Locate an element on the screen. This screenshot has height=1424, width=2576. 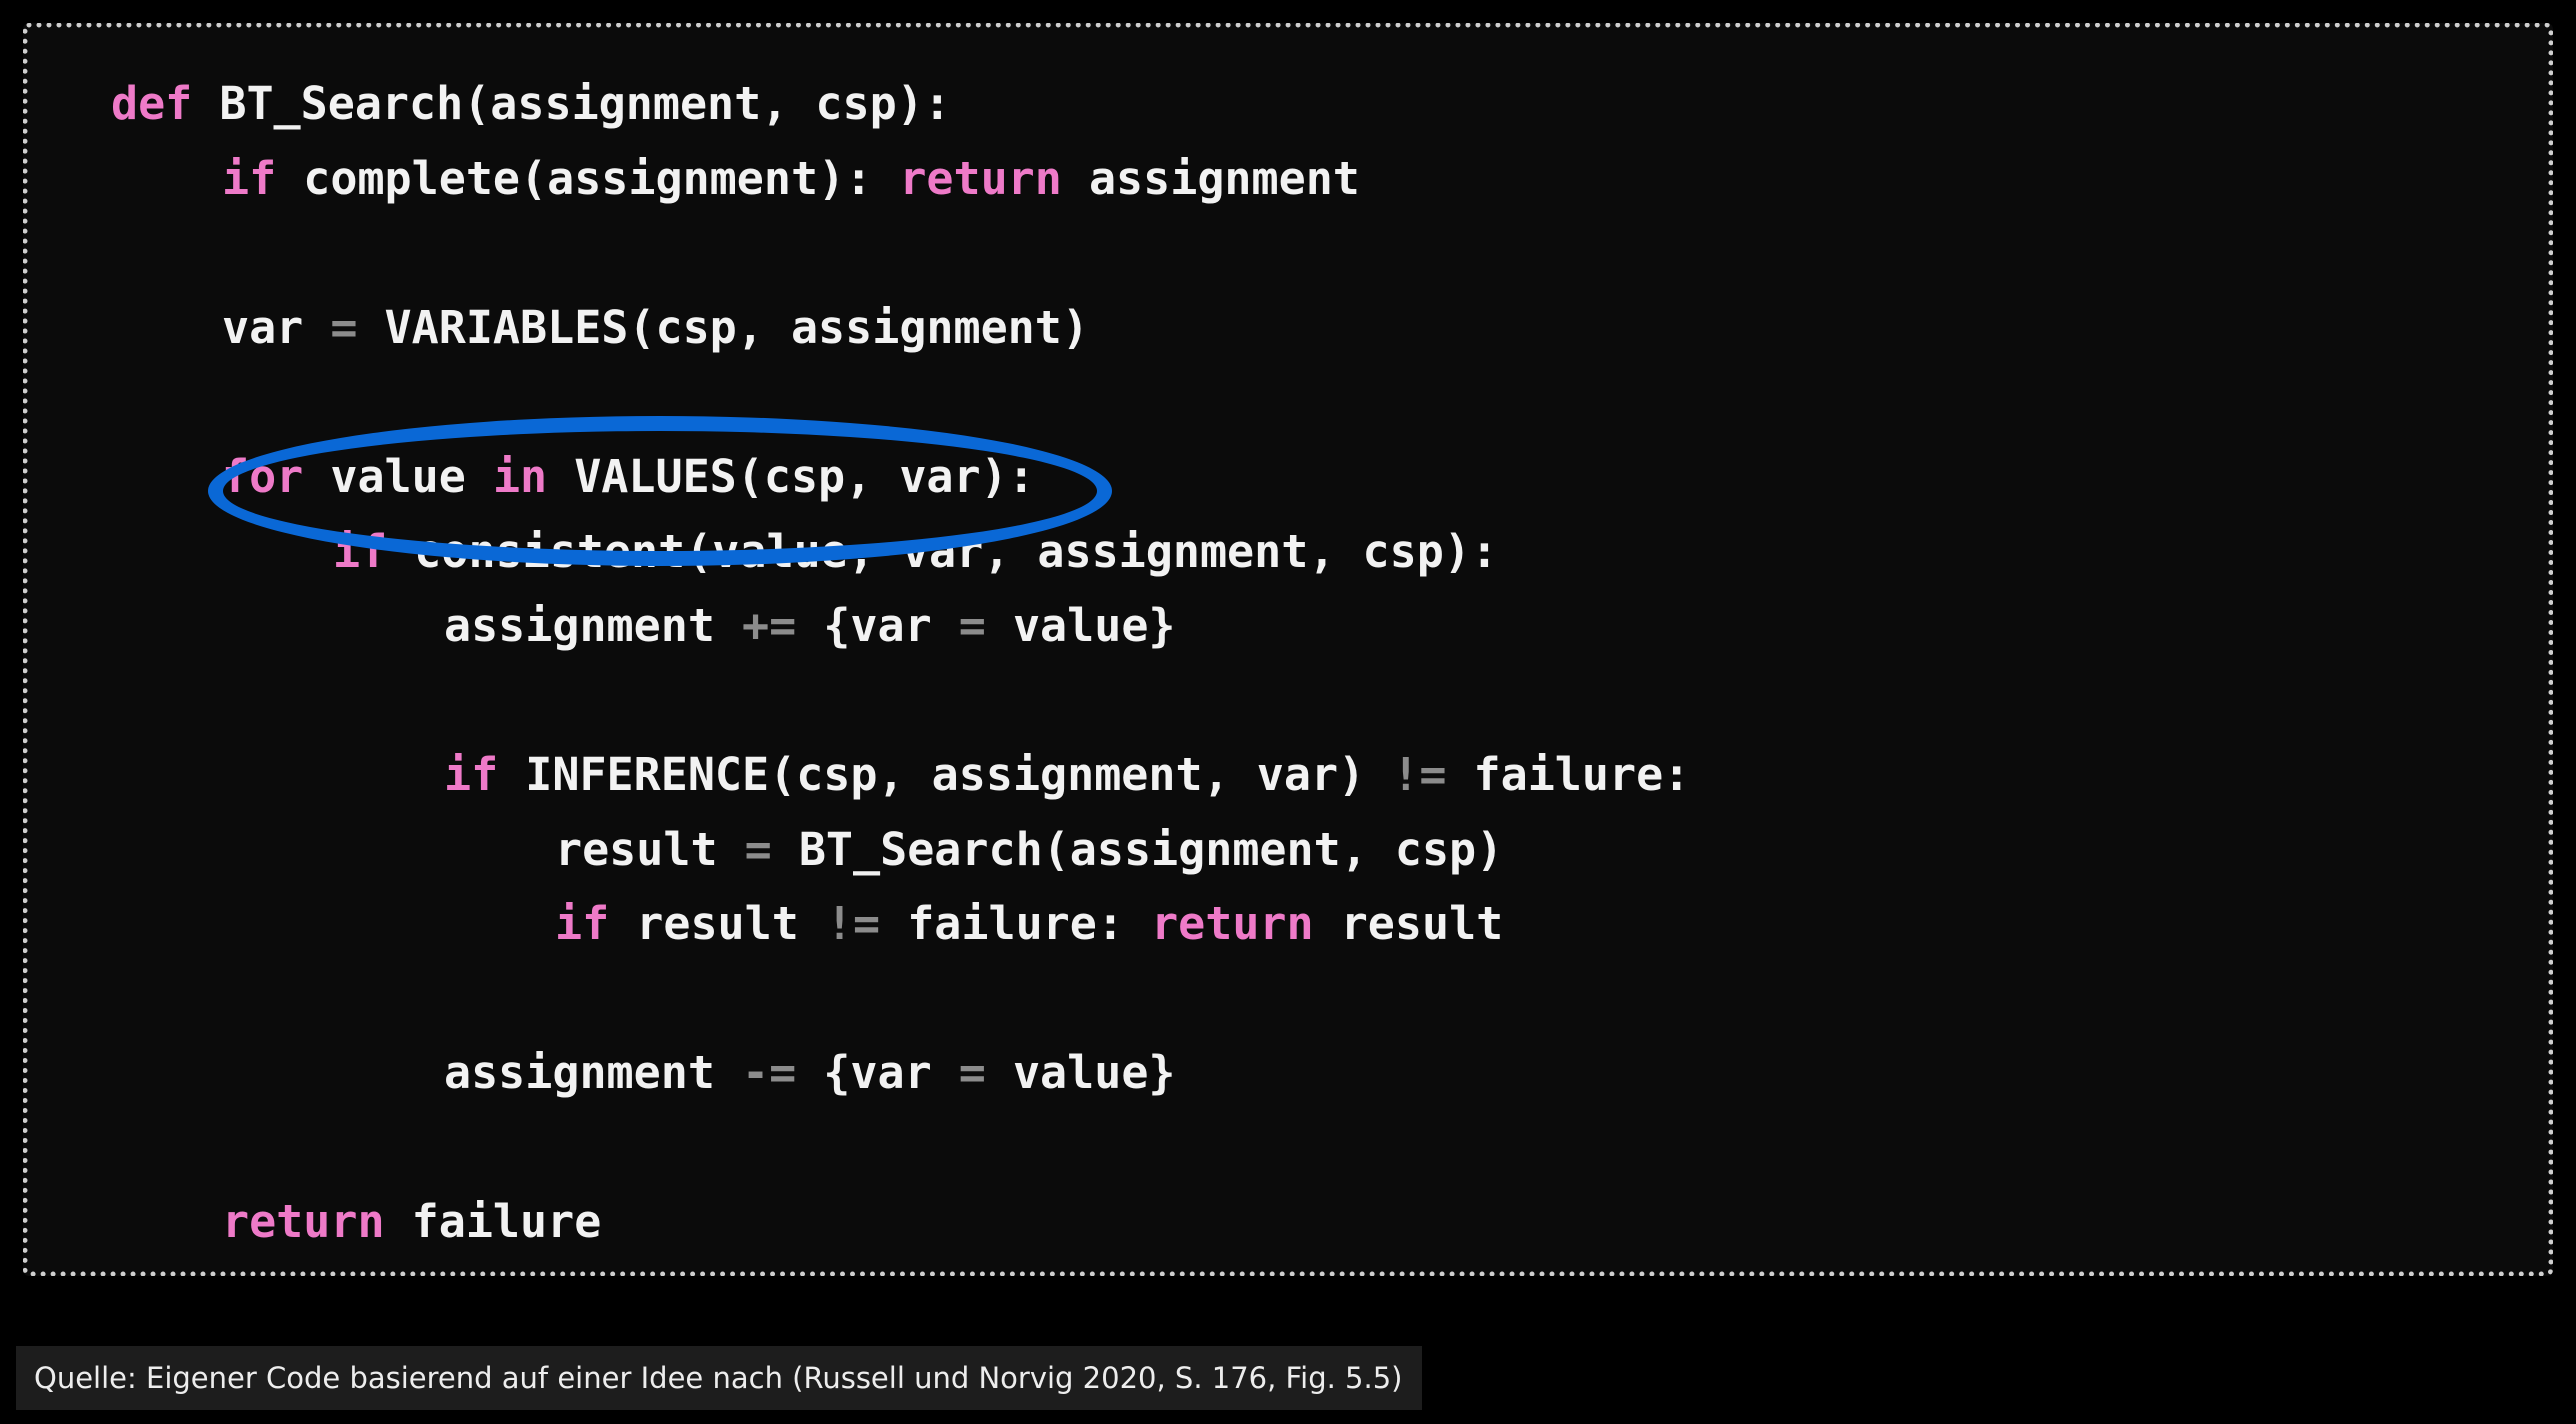
code-line-assignment-add: assignment += {var = value} is located at coordinates (810, 626).